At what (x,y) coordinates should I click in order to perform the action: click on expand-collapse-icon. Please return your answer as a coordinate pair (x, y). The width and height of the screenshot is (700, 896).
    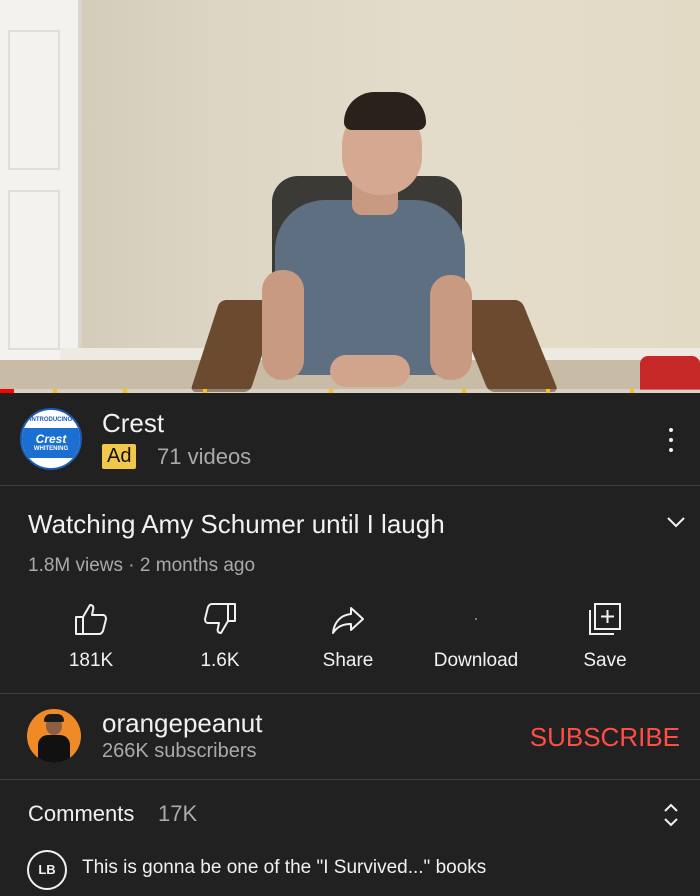
    Looking at the image, I should click on (671, 815).